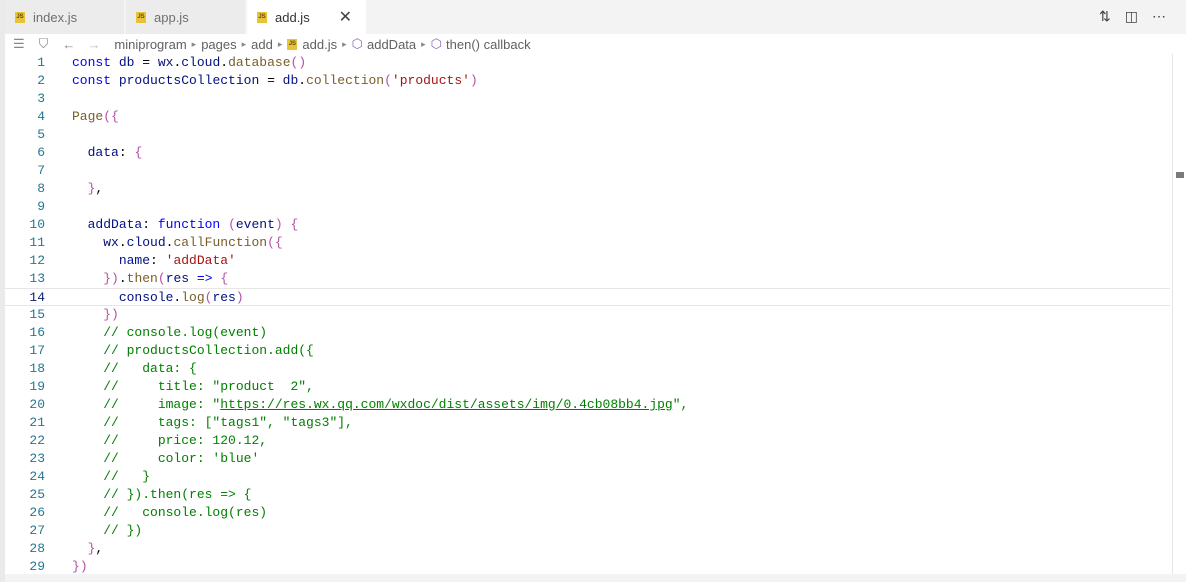 Image resolution: width=1186 pixels, height=582 pixels. Describe the element at coordinates (587, 225) in the screenshot. I see `code-line: 10 addData: function (event) {` at that location.